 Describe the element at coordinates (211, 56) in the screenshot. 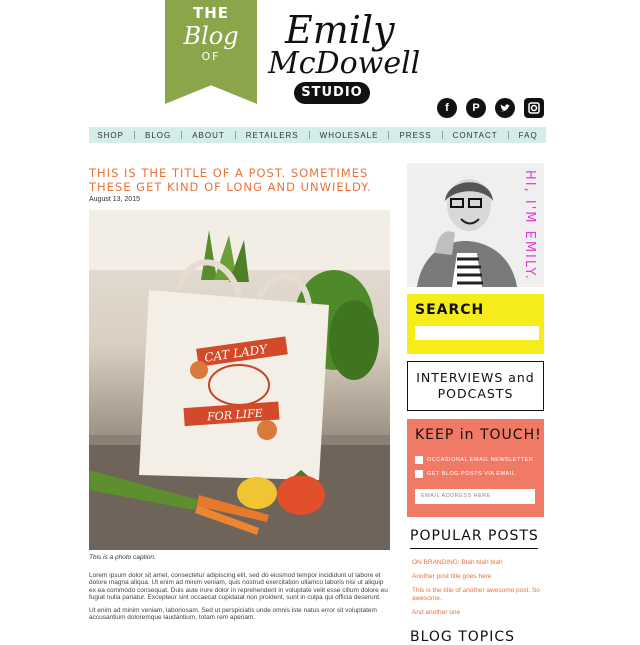

I see `banner-line3: OF` at that location.